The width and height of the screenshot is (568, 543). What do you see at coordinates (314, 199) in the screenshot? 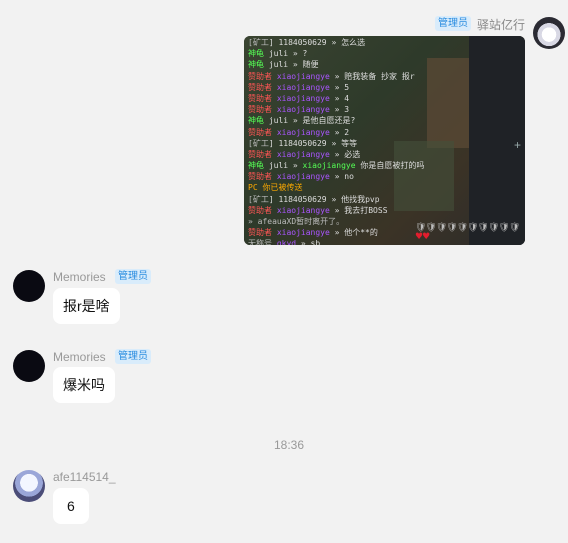
I see `game-chat-line: [矿工] 1184050629 » 他找我pvp` at bounding box center [314, 199].